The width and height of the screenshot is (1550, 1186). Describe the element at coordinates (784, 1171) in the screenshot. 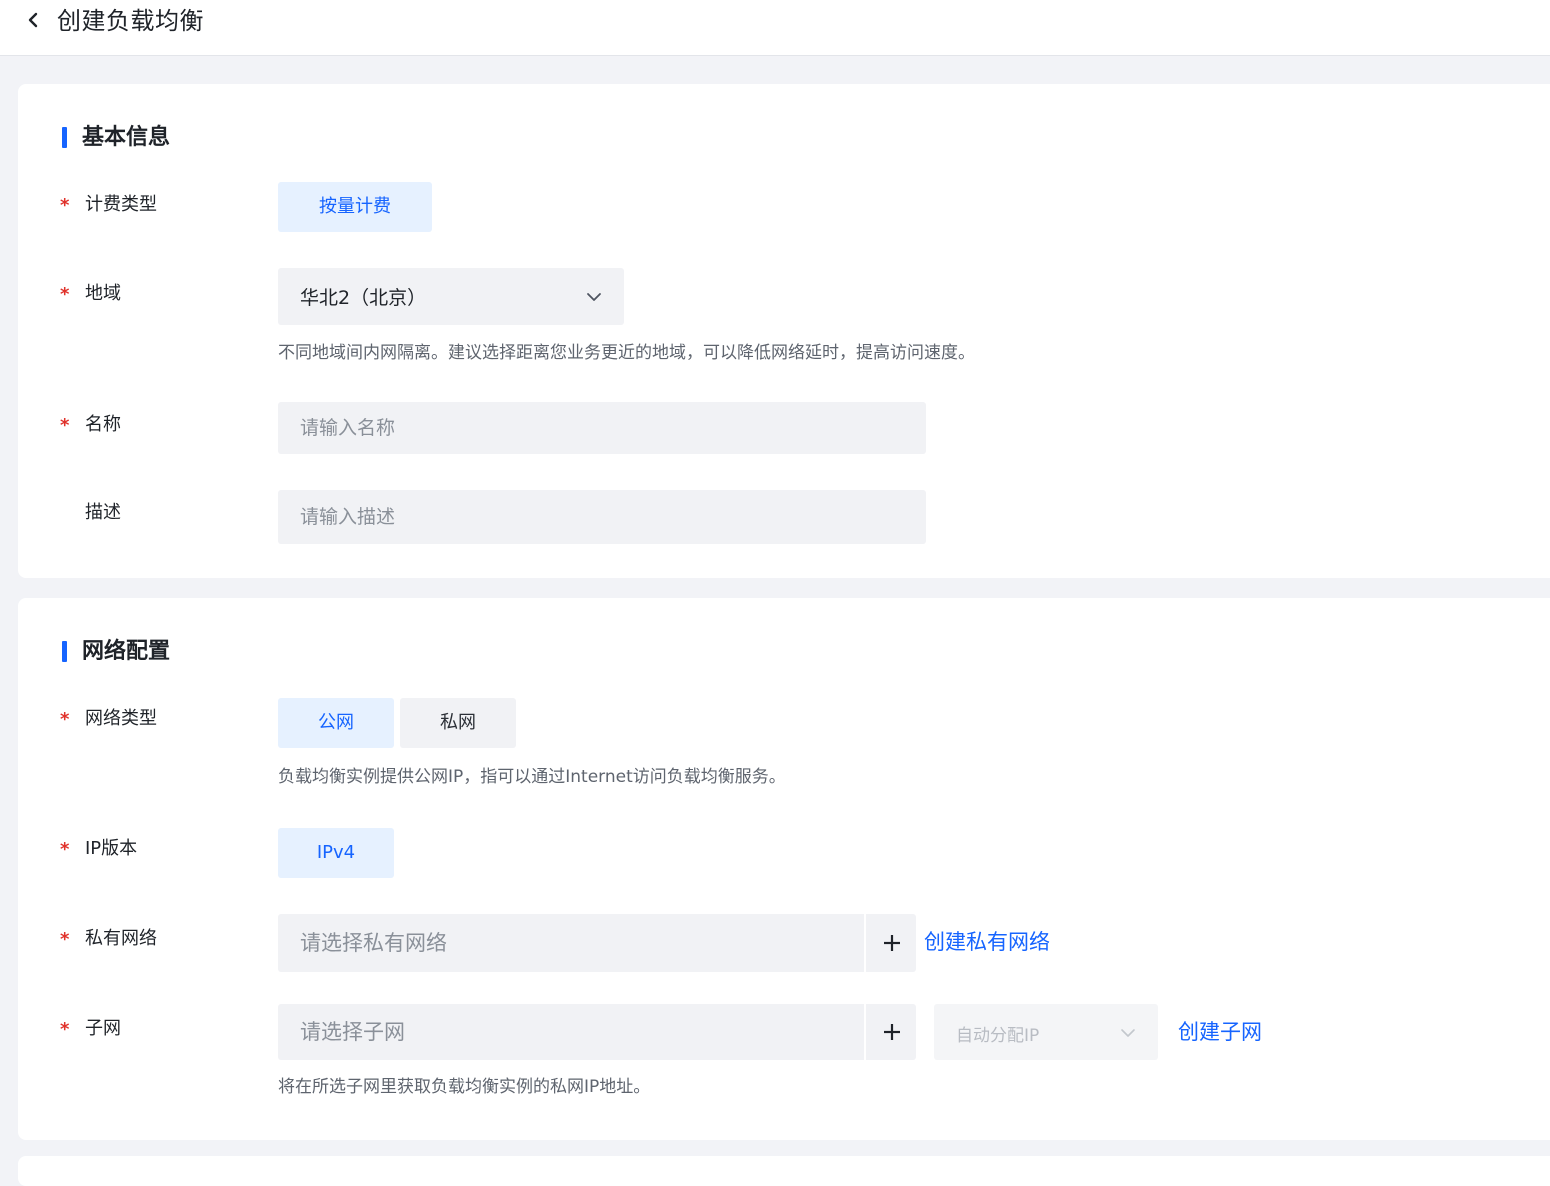

I see `next-section-card` at that location.